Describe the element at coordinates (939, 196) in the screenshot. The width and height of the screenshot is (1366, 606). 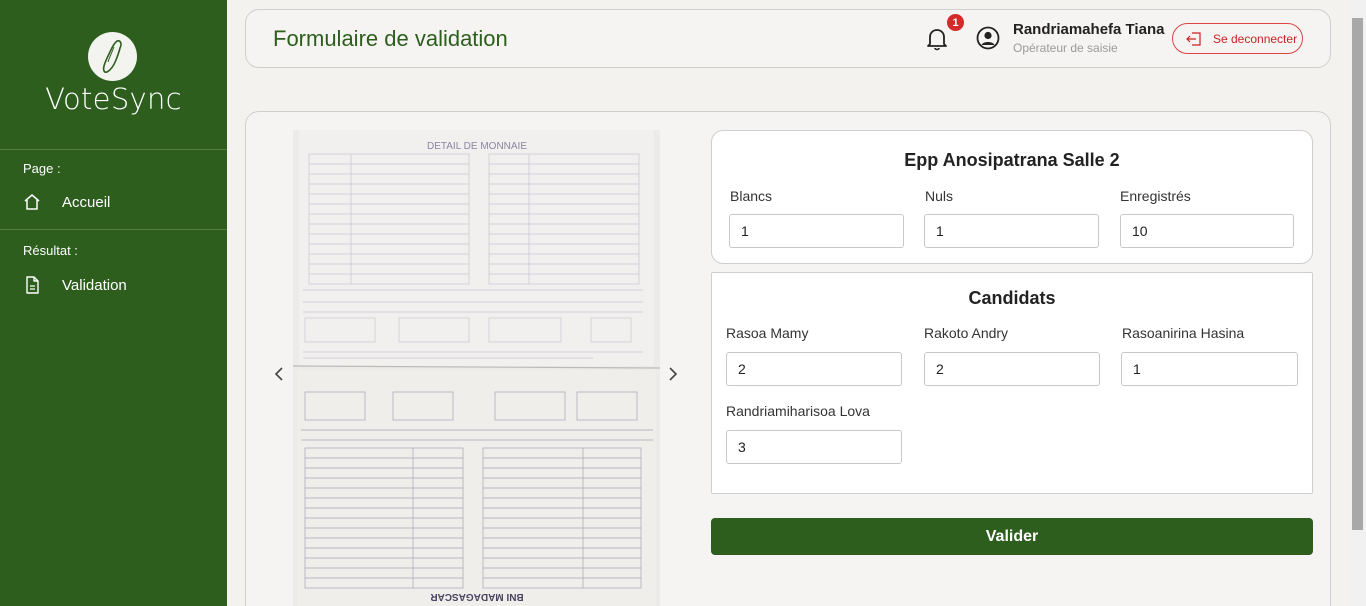
I see `nuls-label: Nuls` at that location.